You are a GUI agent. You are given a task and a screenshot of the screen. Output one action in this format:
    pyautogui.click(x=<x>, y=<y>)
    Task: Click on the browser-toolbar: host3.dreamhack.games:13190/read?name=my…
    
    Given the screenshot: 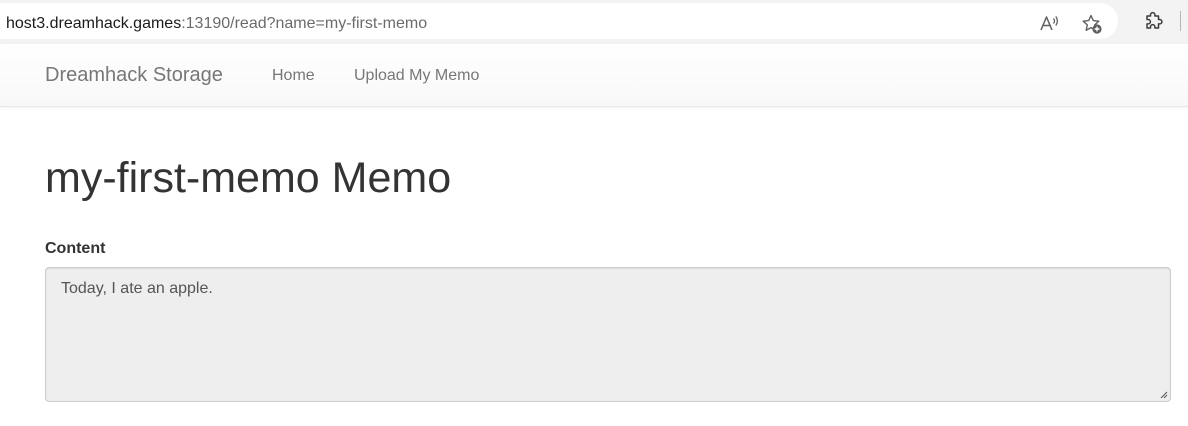 What is the action you would take?
    pyautogui.click(x=594, y=22)
    